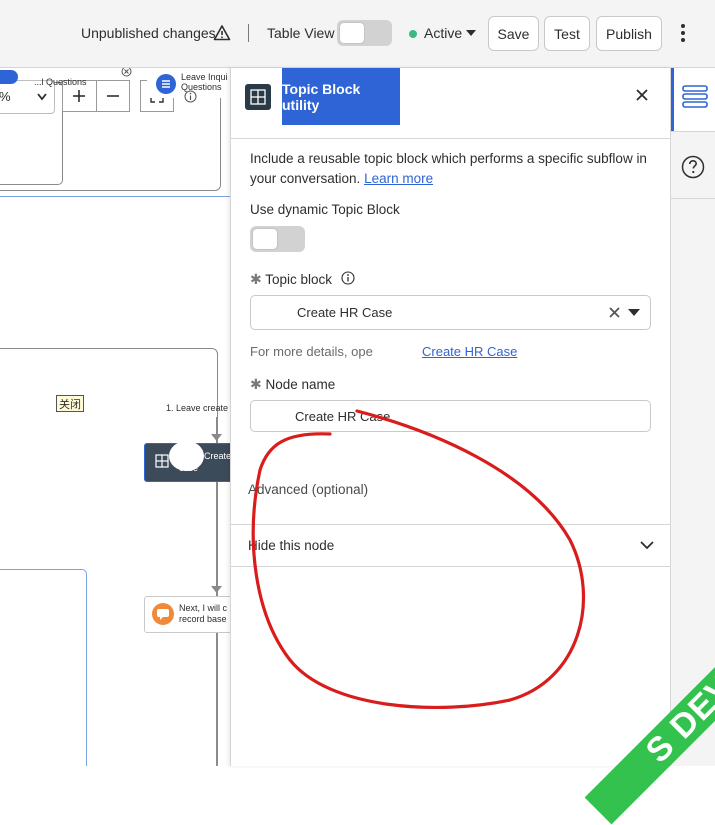  I want to click on dynamic-topic-label: Use dynamic Topic Block, so click(325, 209).